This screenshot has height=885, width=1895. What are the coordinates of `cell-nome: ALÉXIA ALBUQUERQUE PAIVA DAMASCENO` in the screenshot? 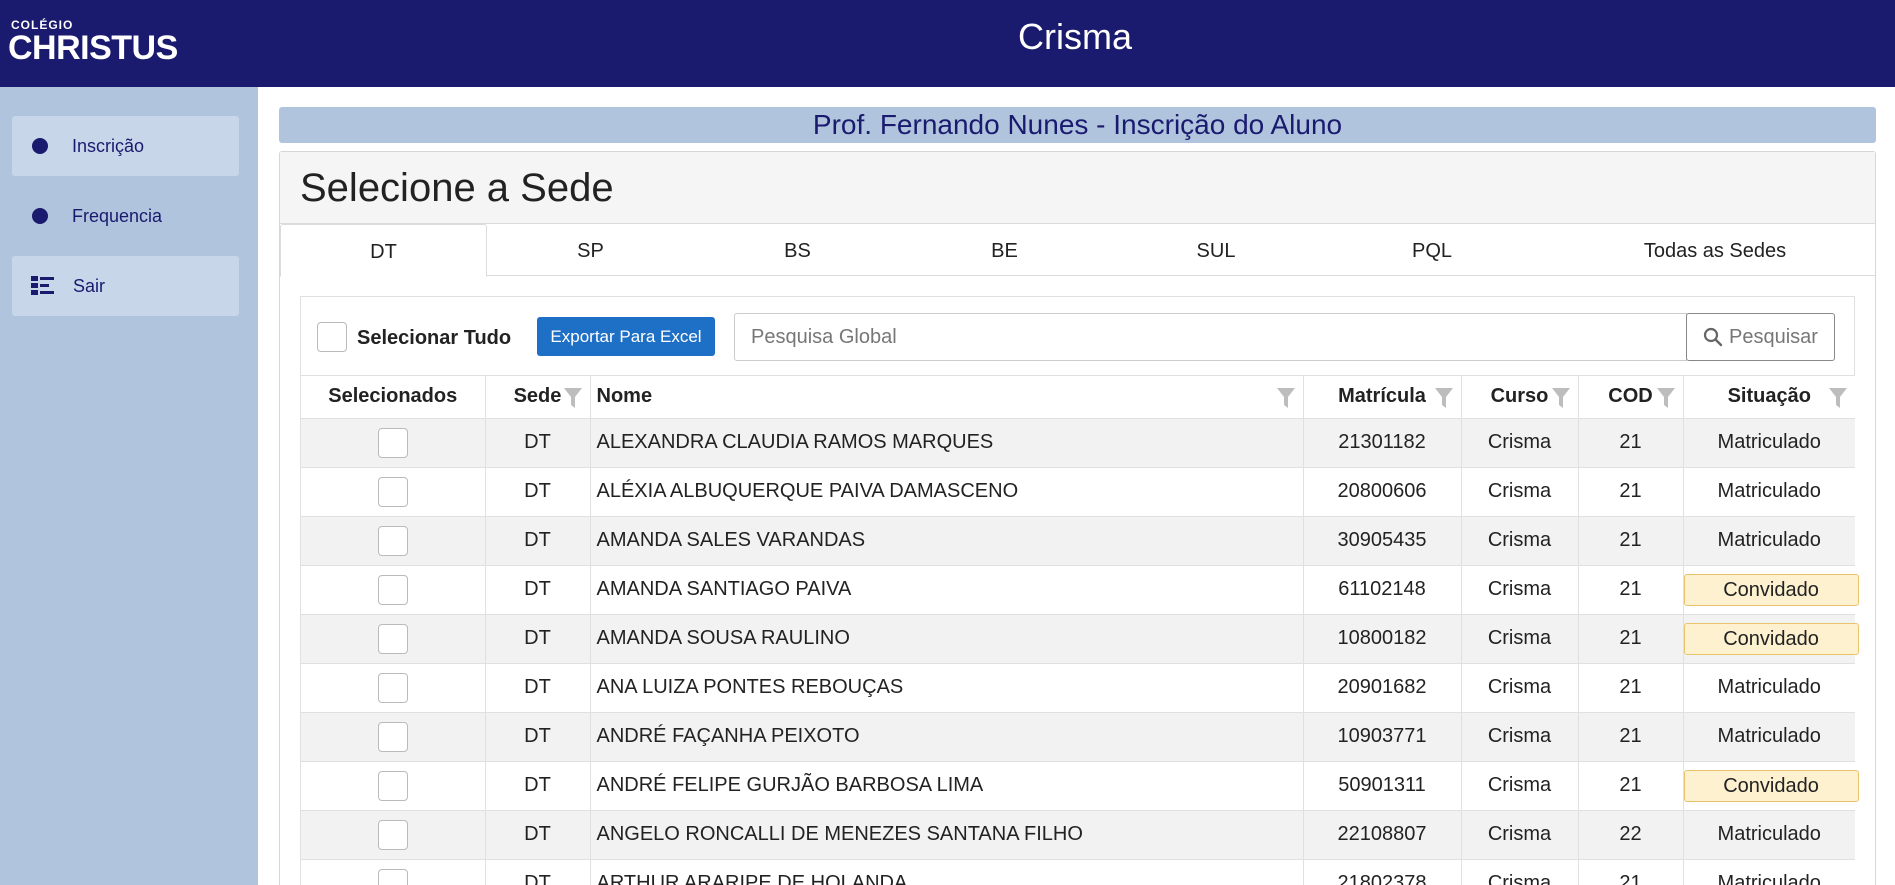 It's located at (947, 492).